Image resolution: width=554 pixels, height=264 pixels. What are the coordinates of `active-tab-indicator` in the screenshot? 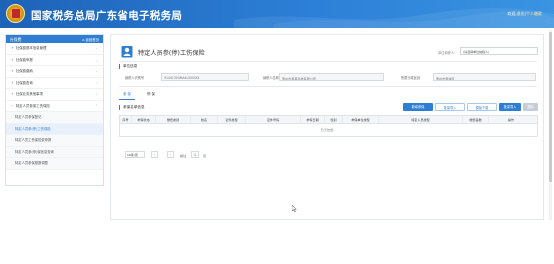 It's located at (127, 99).